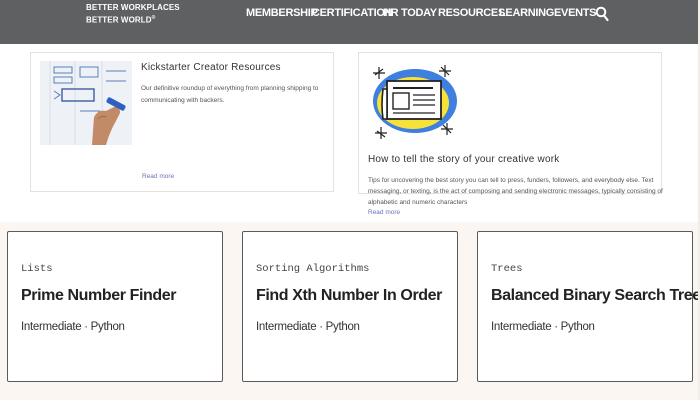 The image size is (700, 400). What do you see at coordinates (121, 20) in the screenshot?
I see `logo-line-2: BETTER WORLD®` at bounding box center [121, 20].